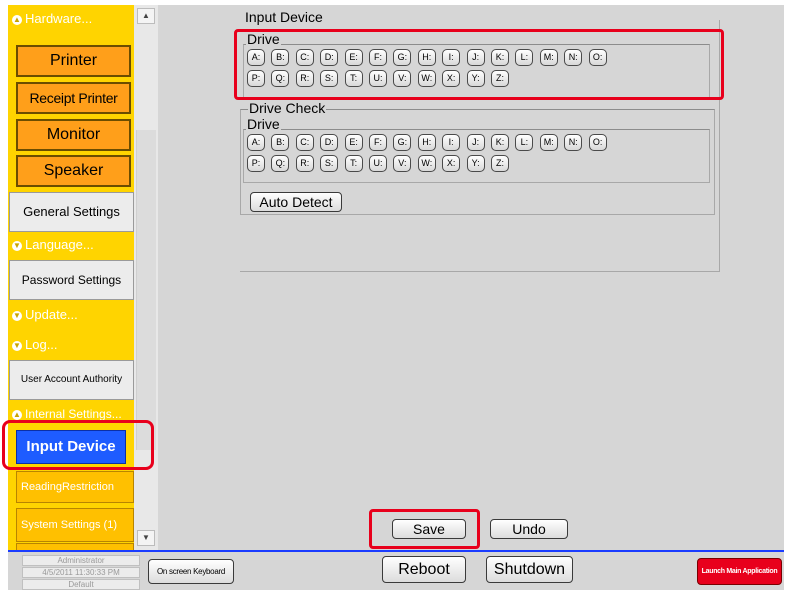 This screenshot has height=596, width=792. I want to click on scroll-down-arrow-icon: ▼, so click(146, 538).